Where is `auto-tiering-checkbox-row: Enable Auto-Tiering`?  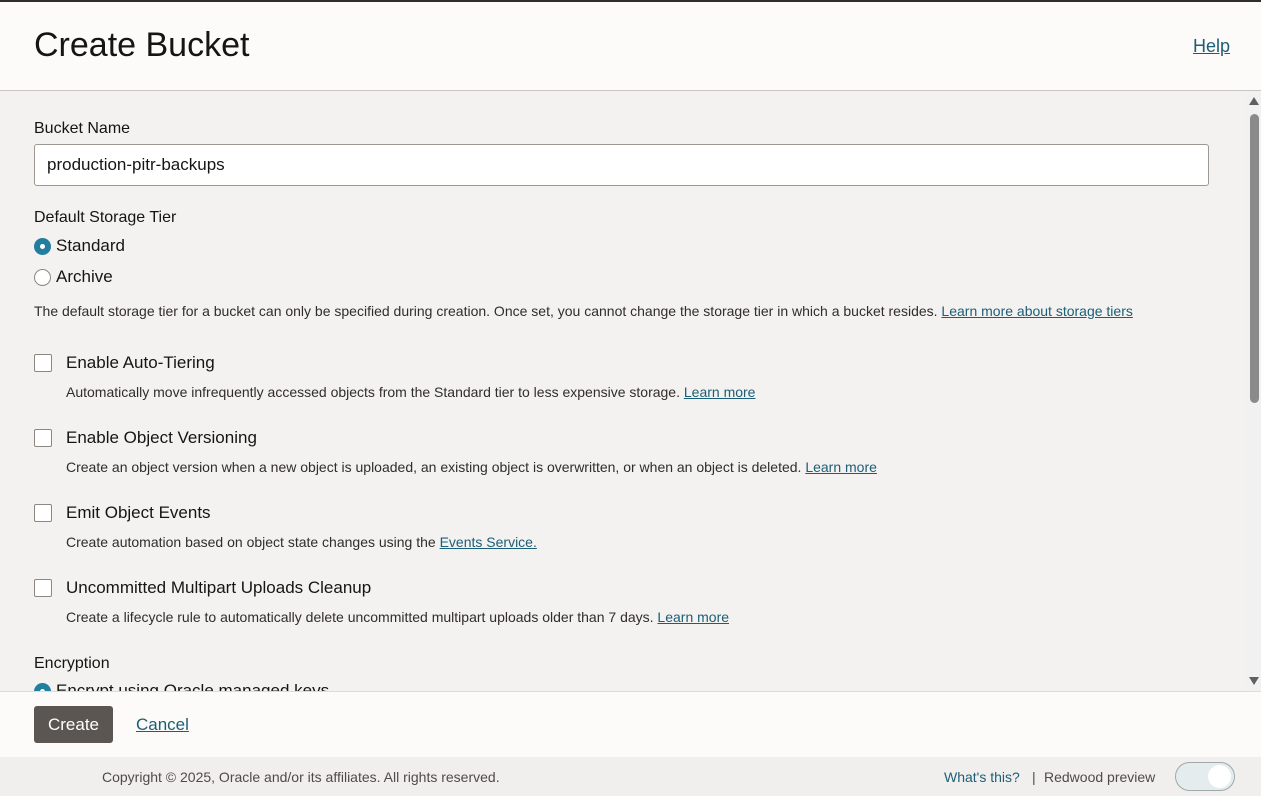 auto-tiering-checkbox-row: Enable Auto-Tiering is located at coordinates (124, 363).